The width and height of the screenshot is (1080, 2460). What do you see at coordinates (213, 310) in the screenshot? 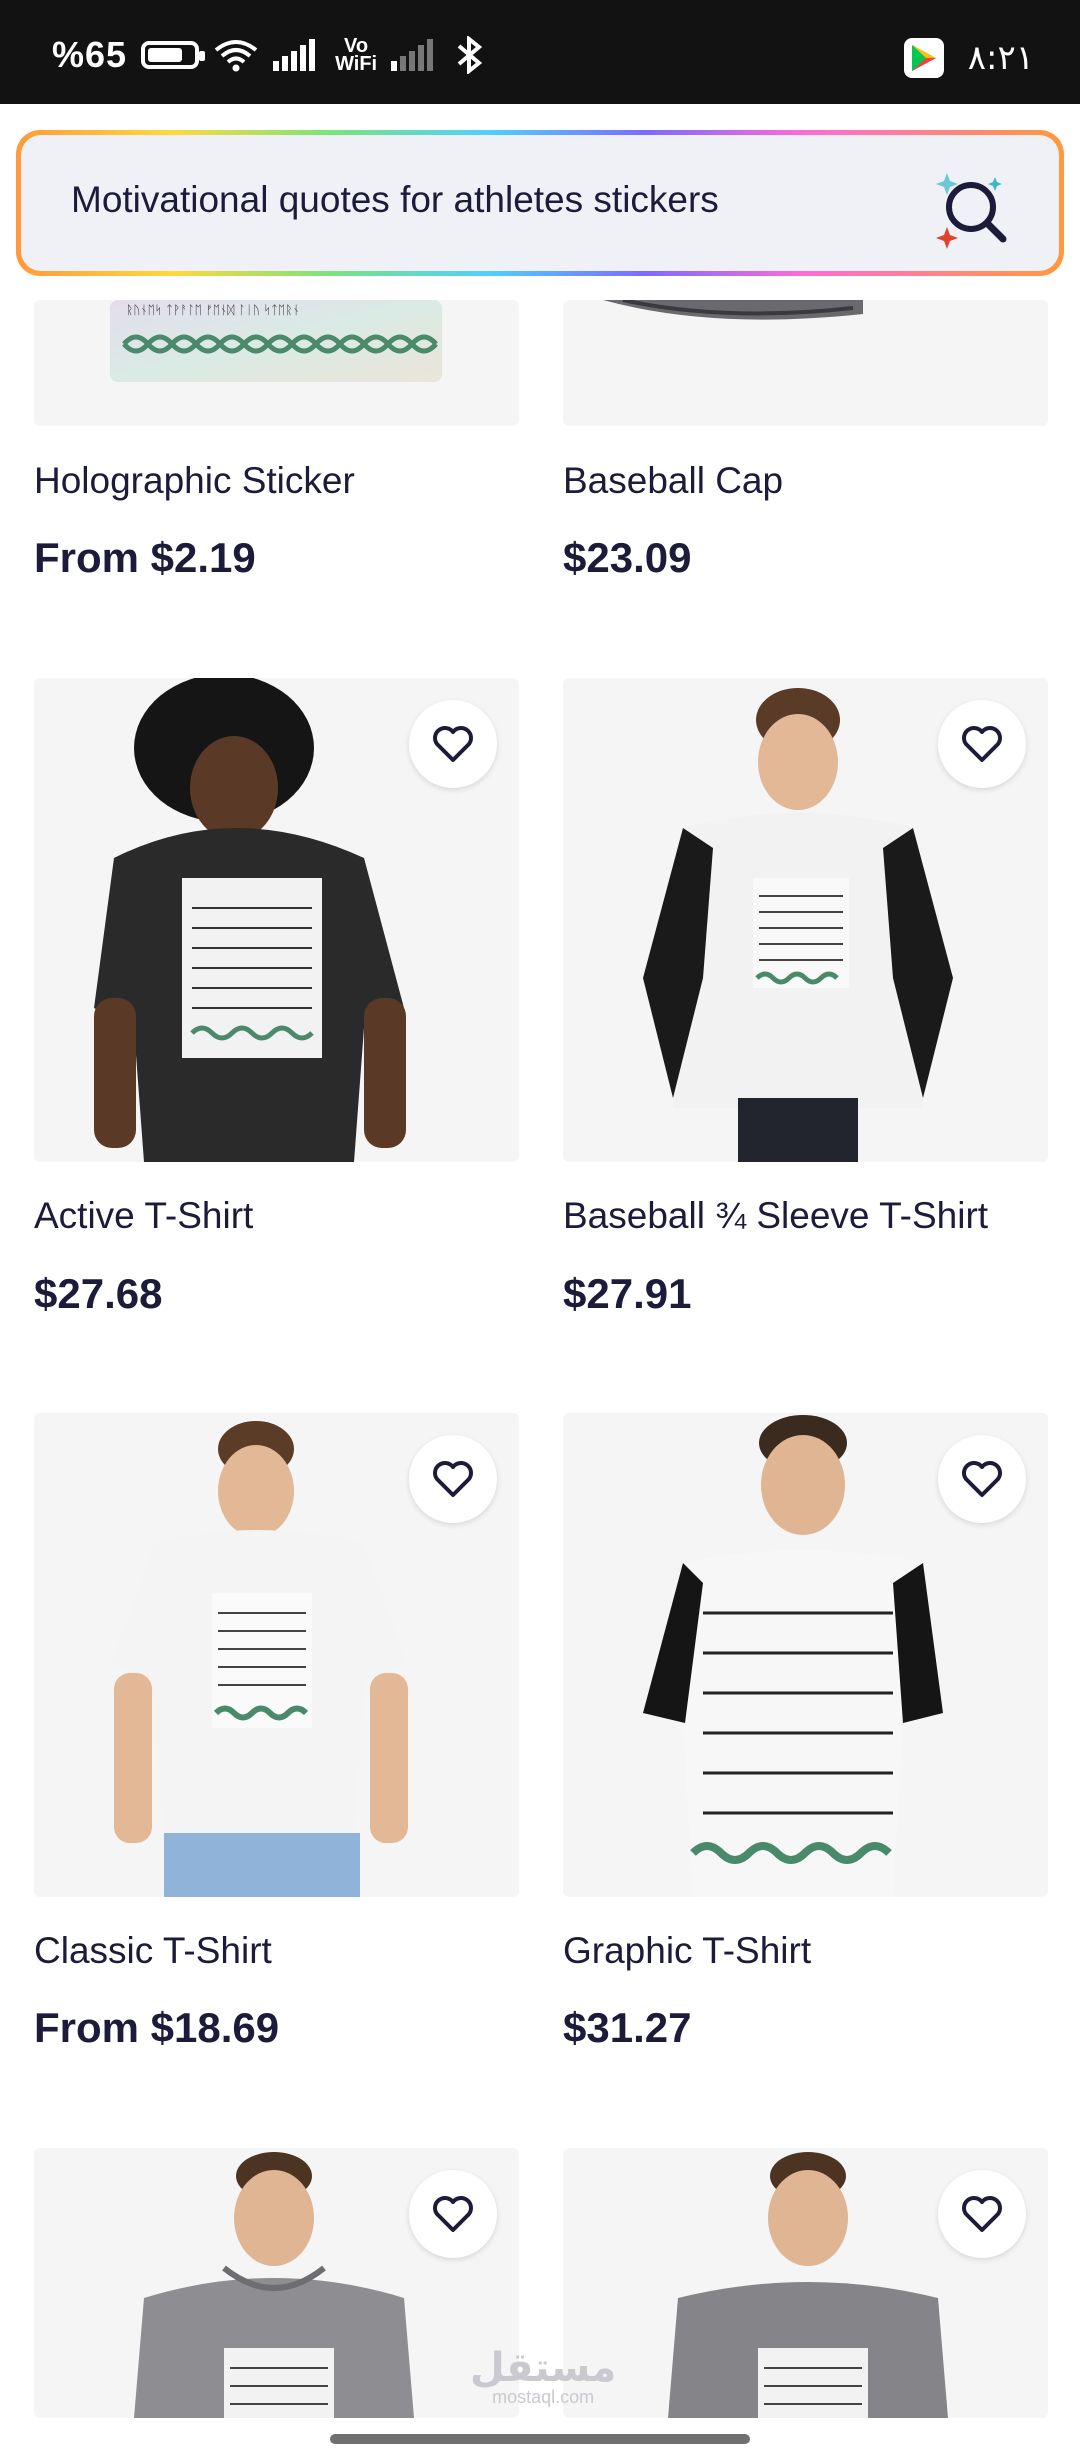
I see `svg-text: ᚱᚢᚾᛖᛋ ᛏᚹᚨᛚᛖ ᚠᛖᚾᛞ ᛚᛁᚢ ᛋᛏᛖᚱᚾ` at bounding box center [213, 310].